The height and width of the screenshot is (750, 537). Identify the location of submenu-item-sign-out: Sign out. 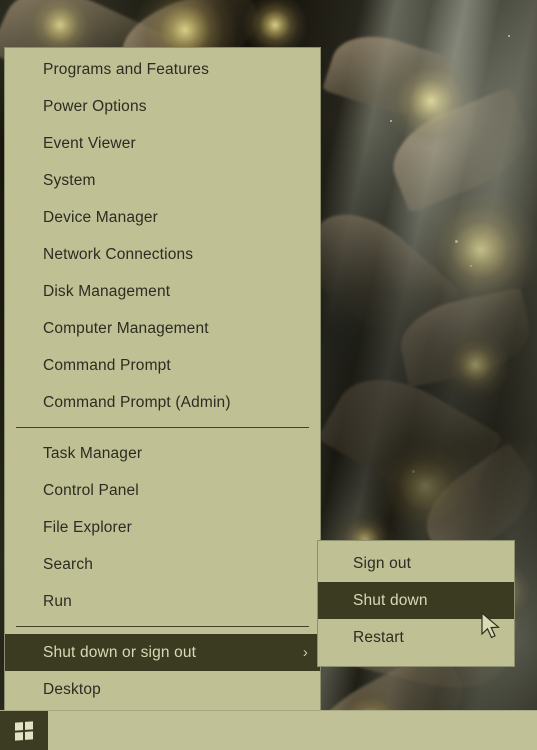
(416, 563).